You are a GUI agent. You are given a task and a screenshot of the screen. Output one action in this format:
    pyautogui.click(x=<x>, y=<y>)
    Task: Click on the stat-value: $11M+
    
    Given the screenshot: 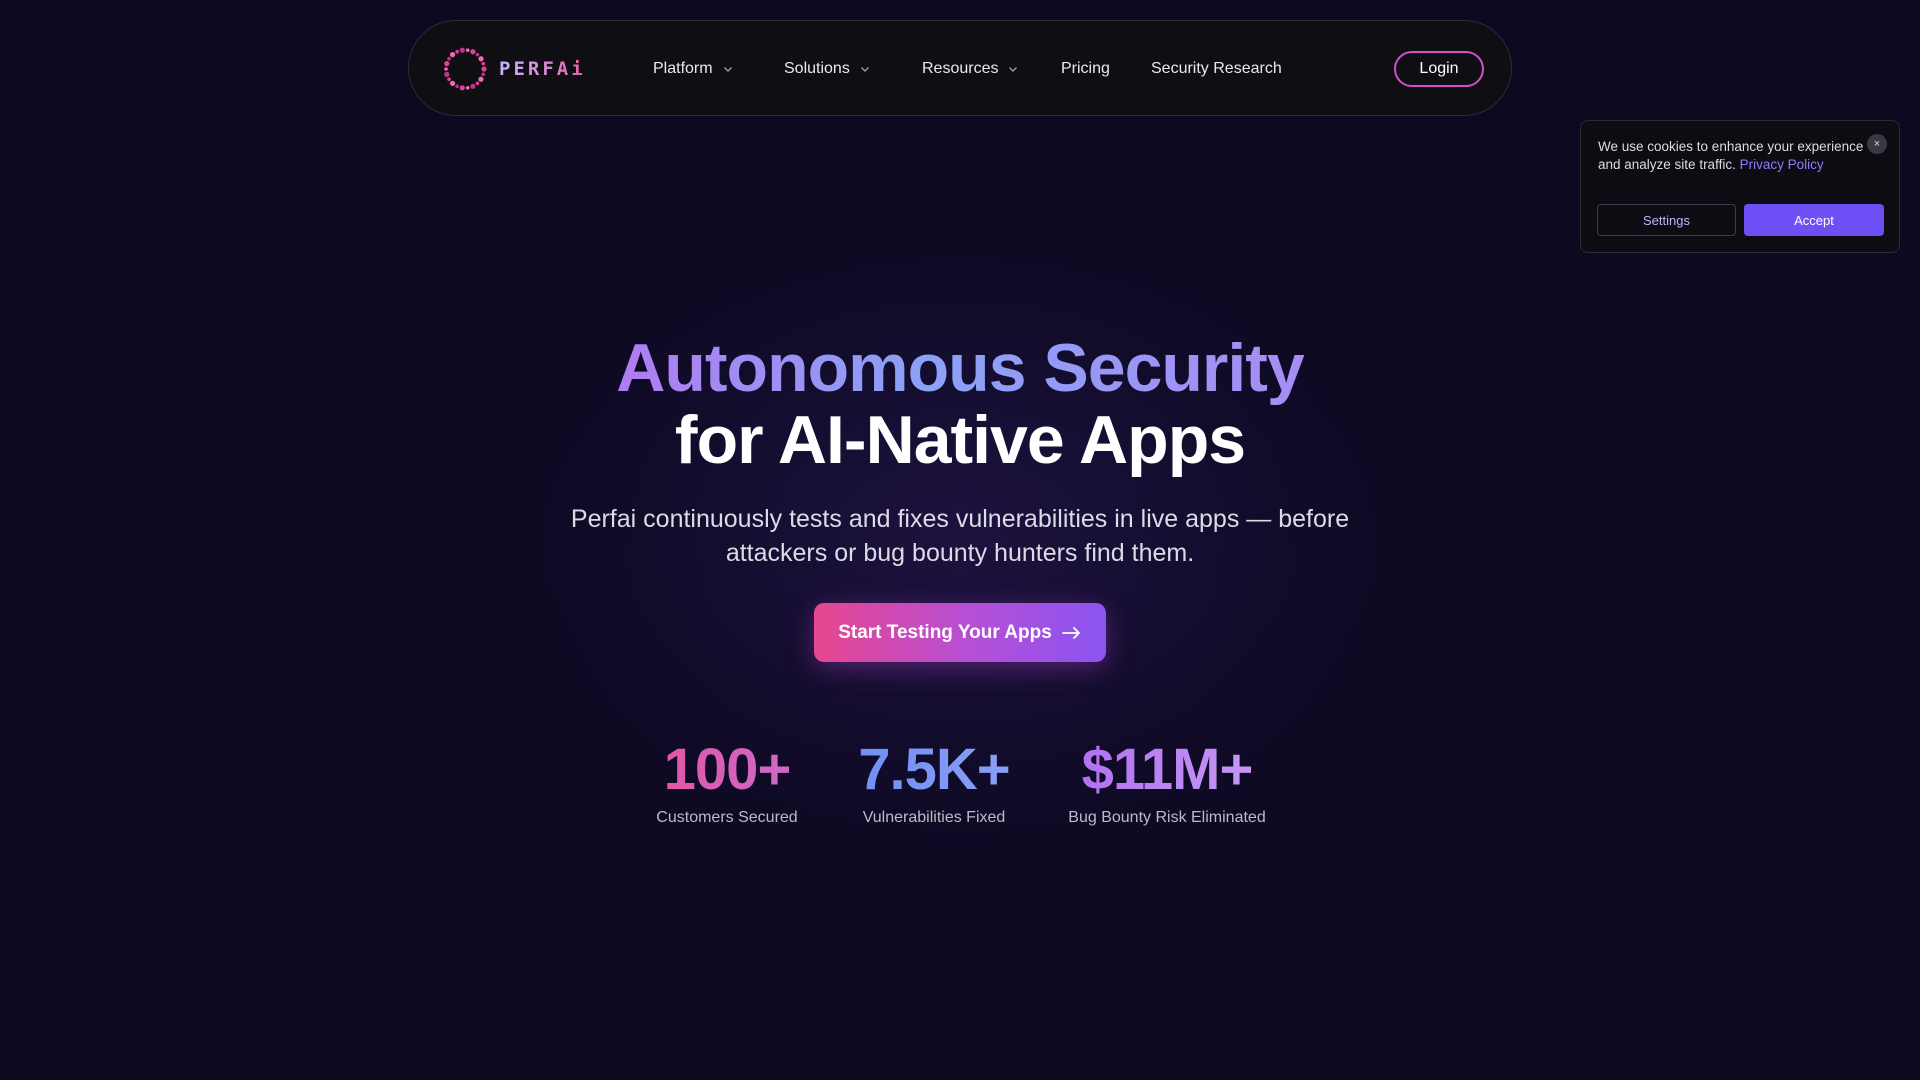 What is the action you would take?
    pyautogui.click(x=1167, y=770)
    